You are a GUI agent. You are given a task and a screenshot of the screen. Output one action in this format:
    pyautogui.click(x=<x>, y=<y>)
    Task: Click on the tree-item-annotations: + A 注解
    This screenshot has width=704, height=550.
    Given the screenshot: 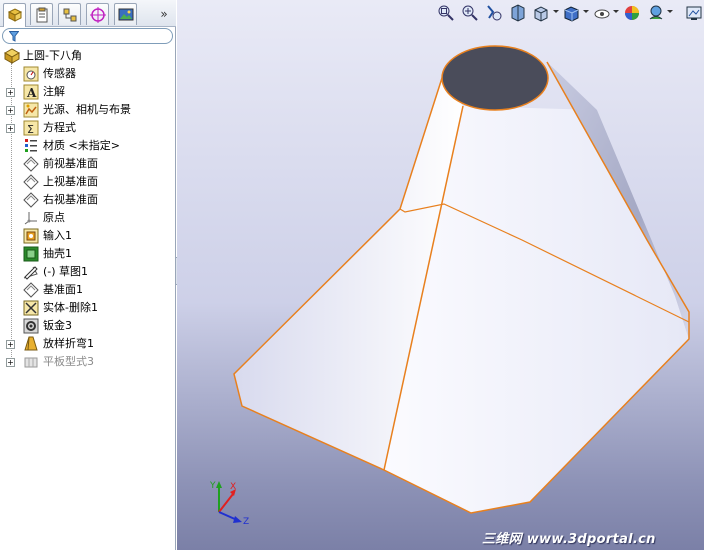 What is the action you would take?
    pyautogui.click(x=88, y=92)
    